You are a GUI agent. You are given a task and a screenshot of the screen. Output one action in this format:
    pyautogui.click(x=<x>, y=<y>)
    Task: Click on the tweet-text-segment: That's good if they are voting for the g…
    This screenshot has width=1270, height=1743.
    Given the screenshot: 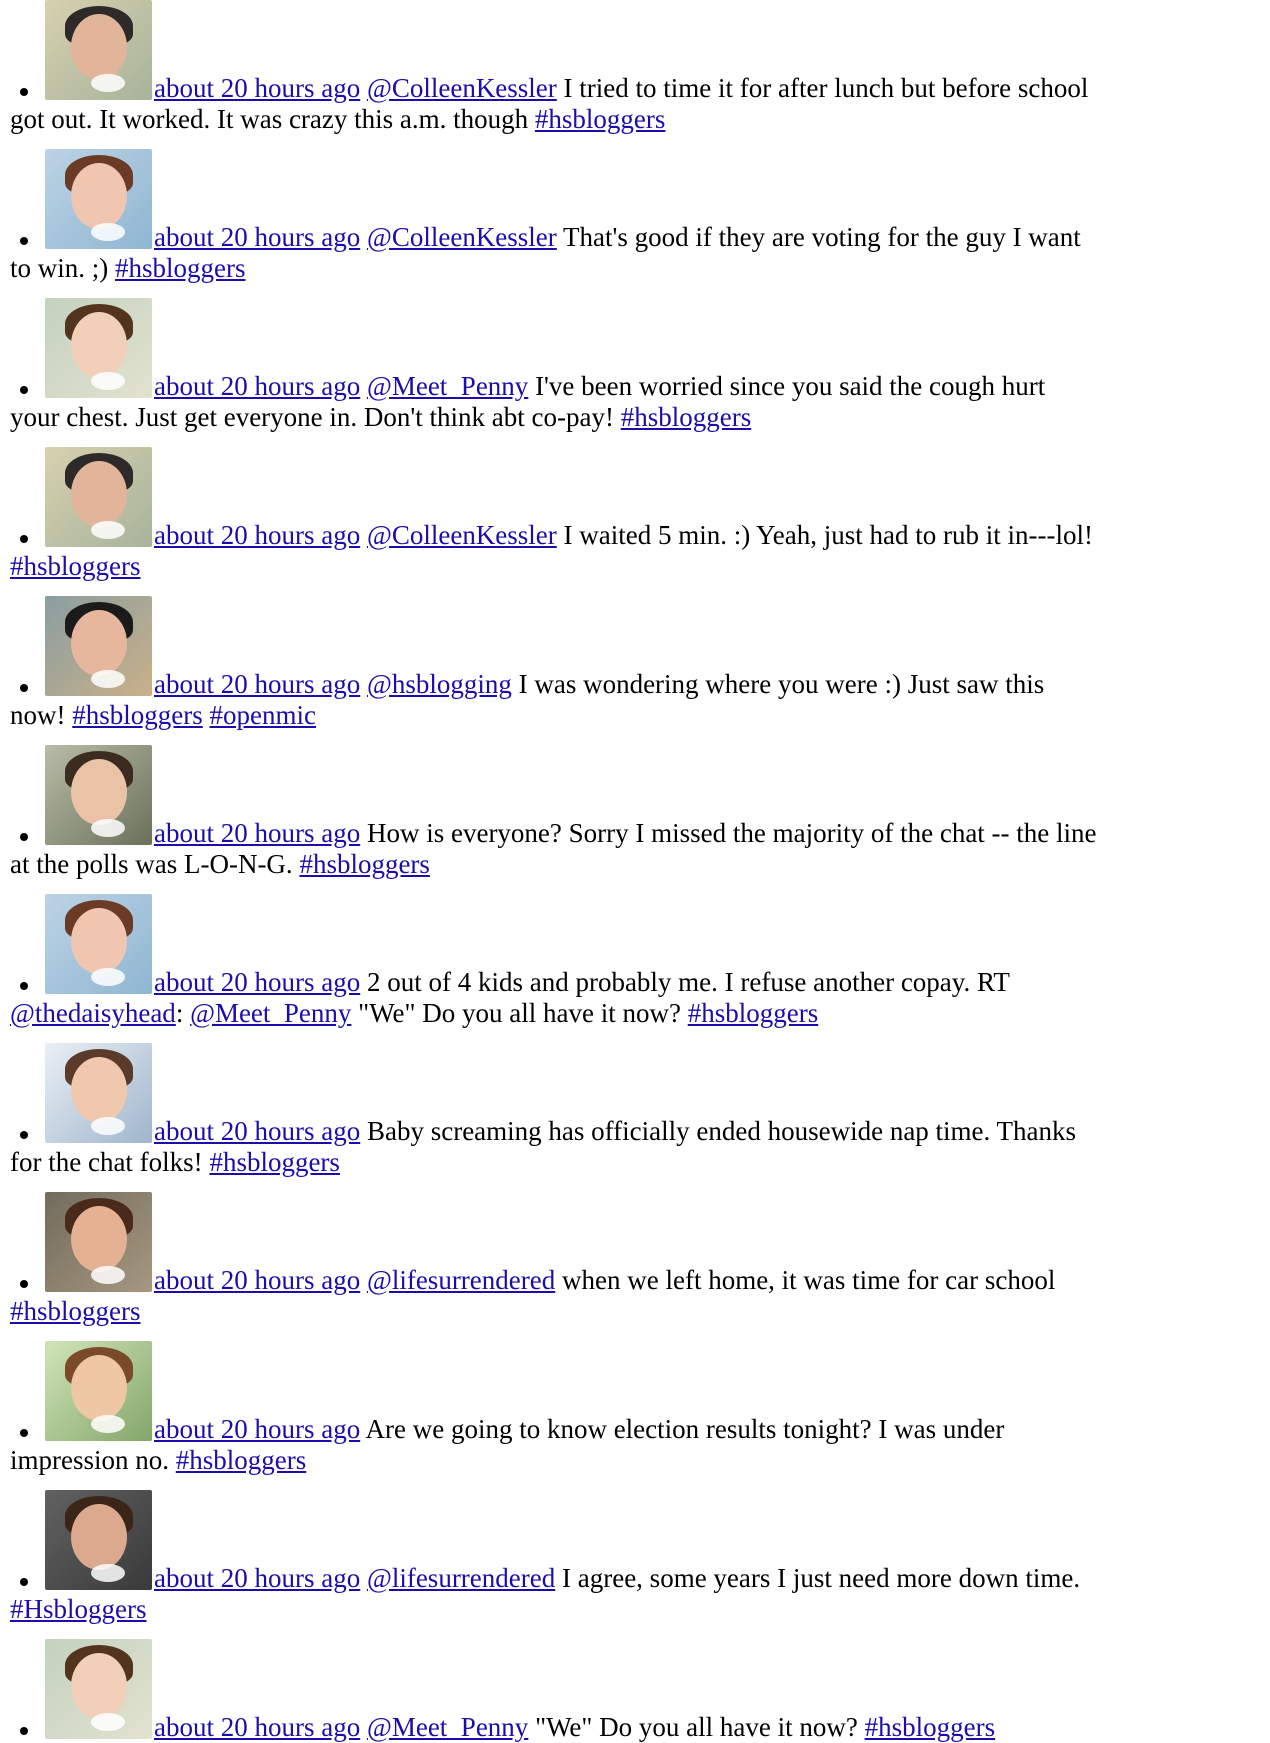 What is the action you would take?
    pyautogui.click(x=818, y=237)
    